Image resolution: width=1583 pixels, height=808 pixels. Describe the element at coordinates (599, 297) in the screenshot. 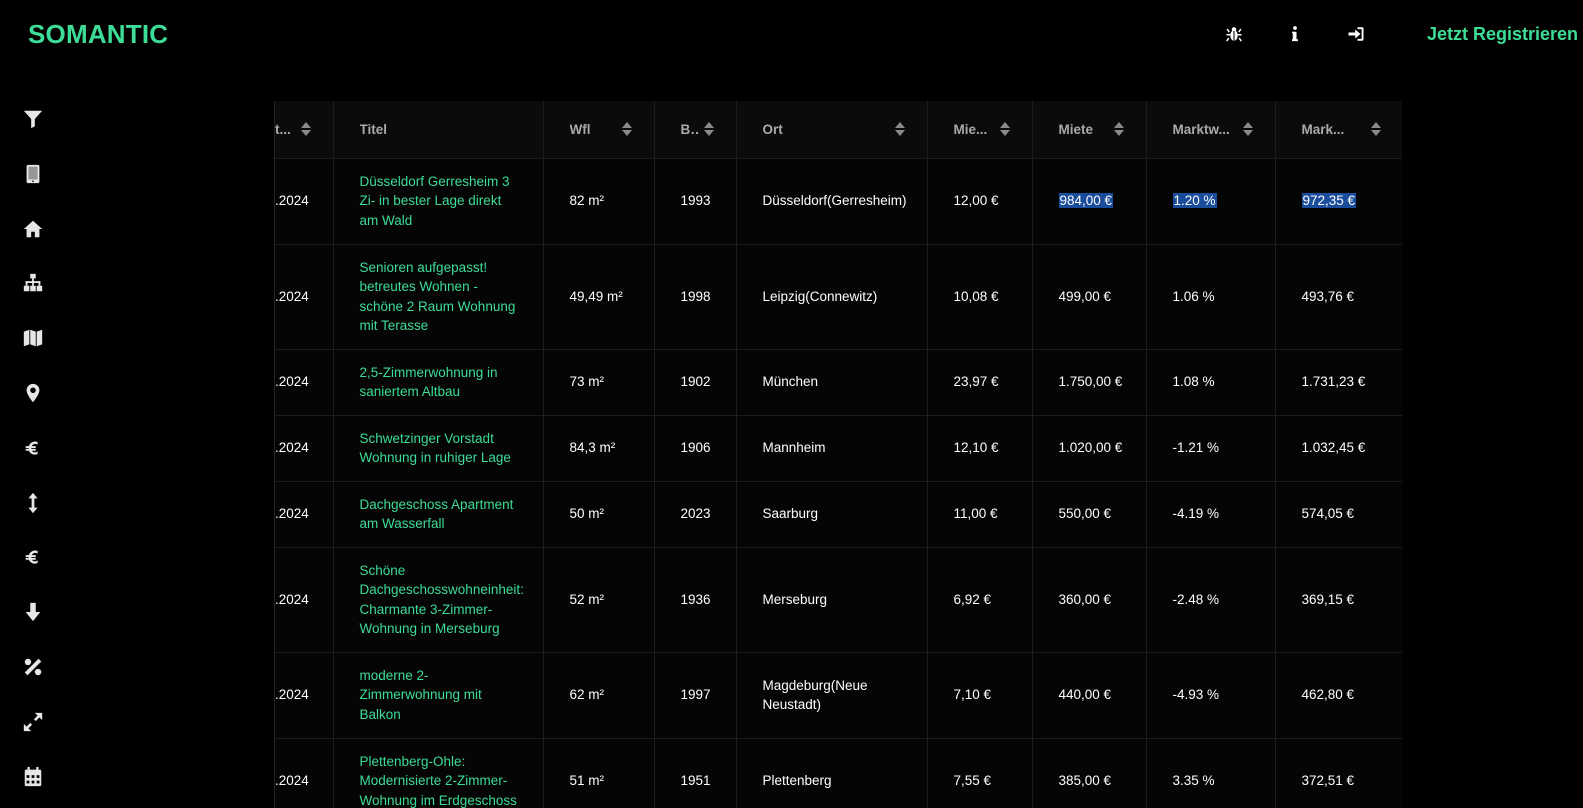

I see `cell-wfl: 49,49 m²` at that location.